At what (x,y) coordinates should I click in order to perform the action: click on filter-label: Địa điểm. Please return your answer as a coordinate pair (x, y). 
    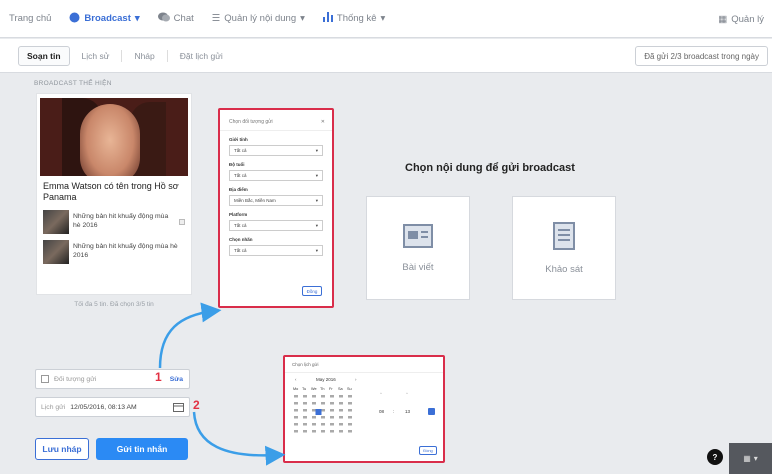
    Looking at the image, I should click on (238, 189).